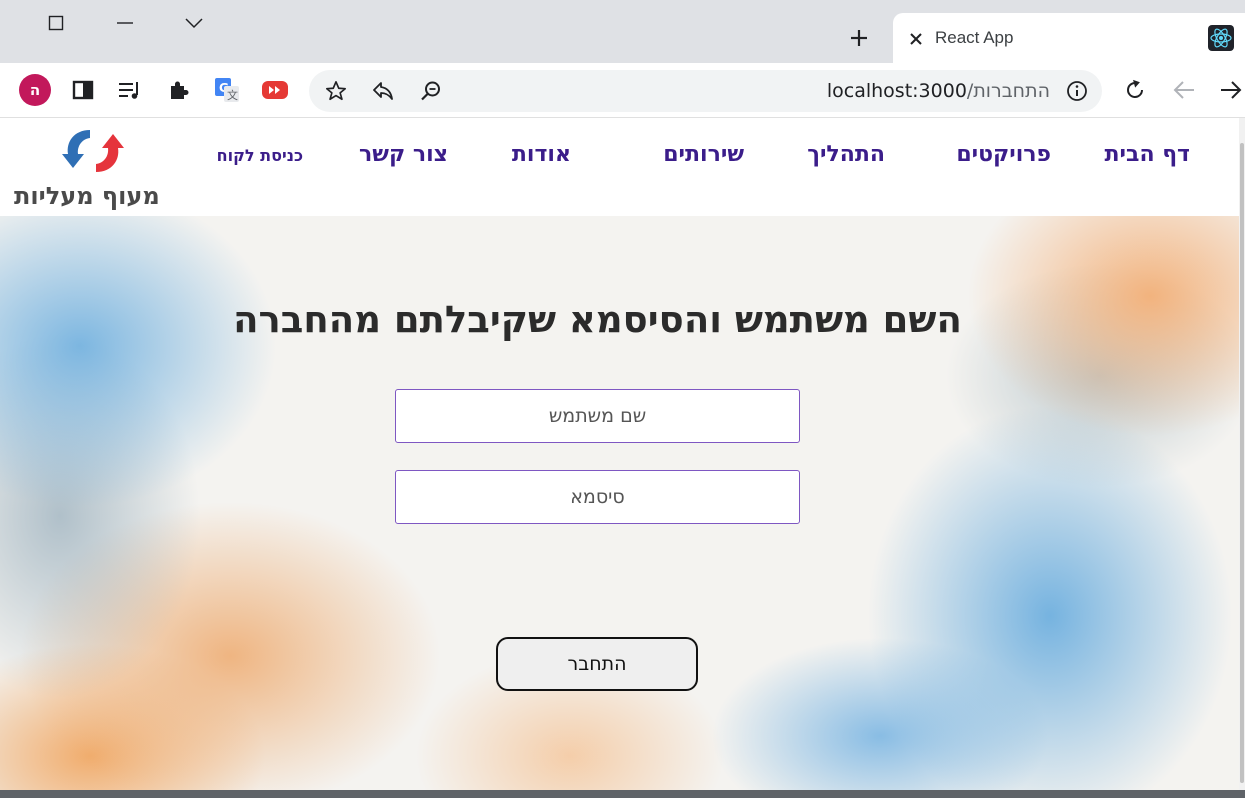 The width and height of the screenshot is (1245, 798). I want to click on google-translate-icon: G文, so click(227, 90).